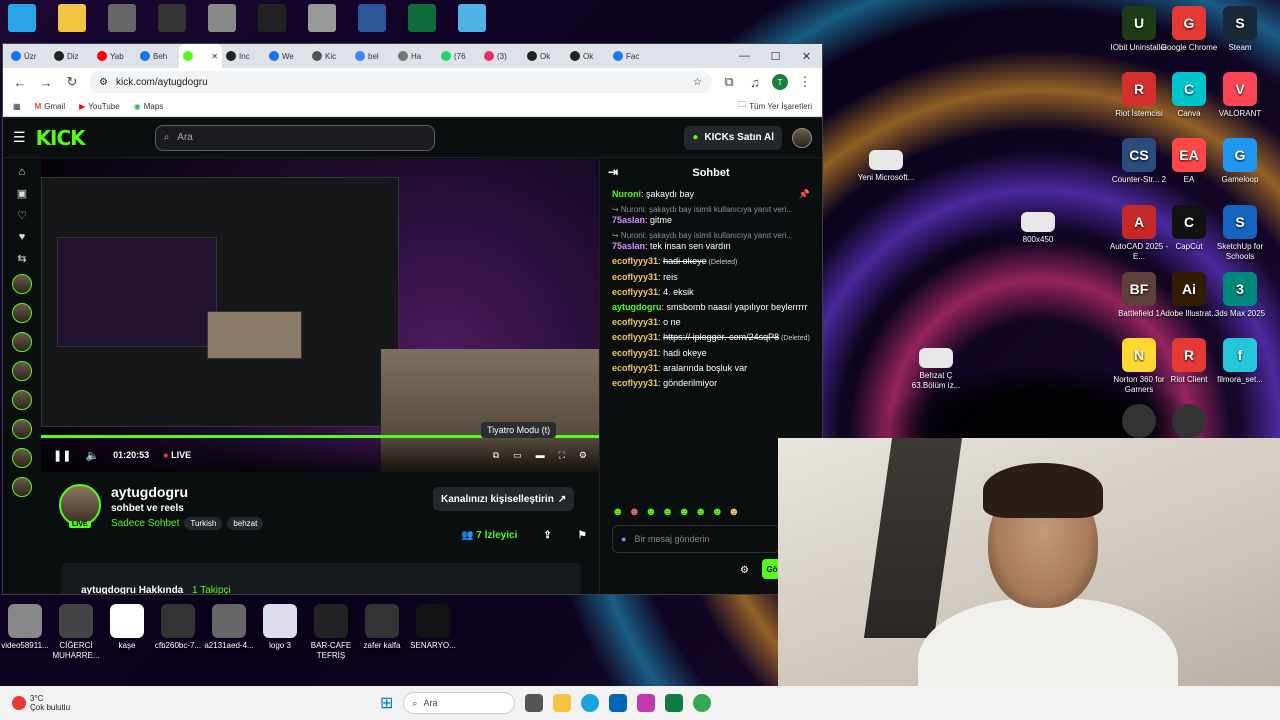 The width and height of the screenshot is (1280, 720). Describe the element at coordinates (458, 56) in the screenshot. I see `browser-tab: (76` at that location.